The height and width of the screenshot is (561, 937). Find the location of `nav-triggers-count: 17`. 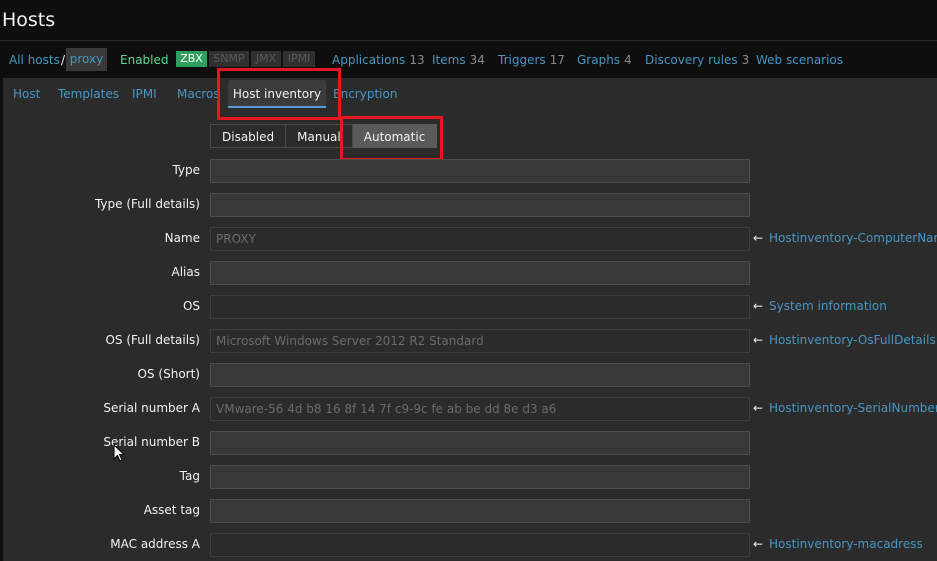

nav-triggers-count: 17 is located at coordinates (557, 60).